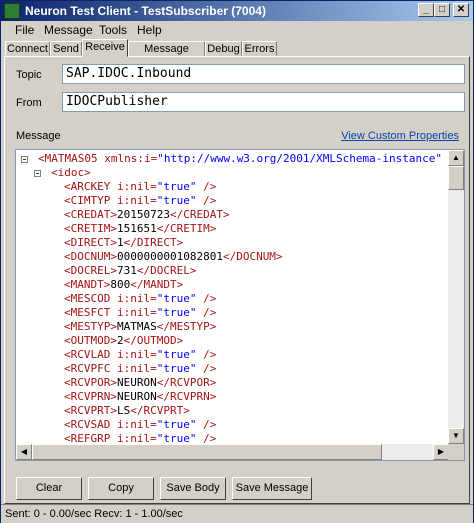  What do you see at coordinates (263, 74) in the screenshot?
I see `topic-field: SAP.IDOC.Inbound` at bounding box center [263, 74].